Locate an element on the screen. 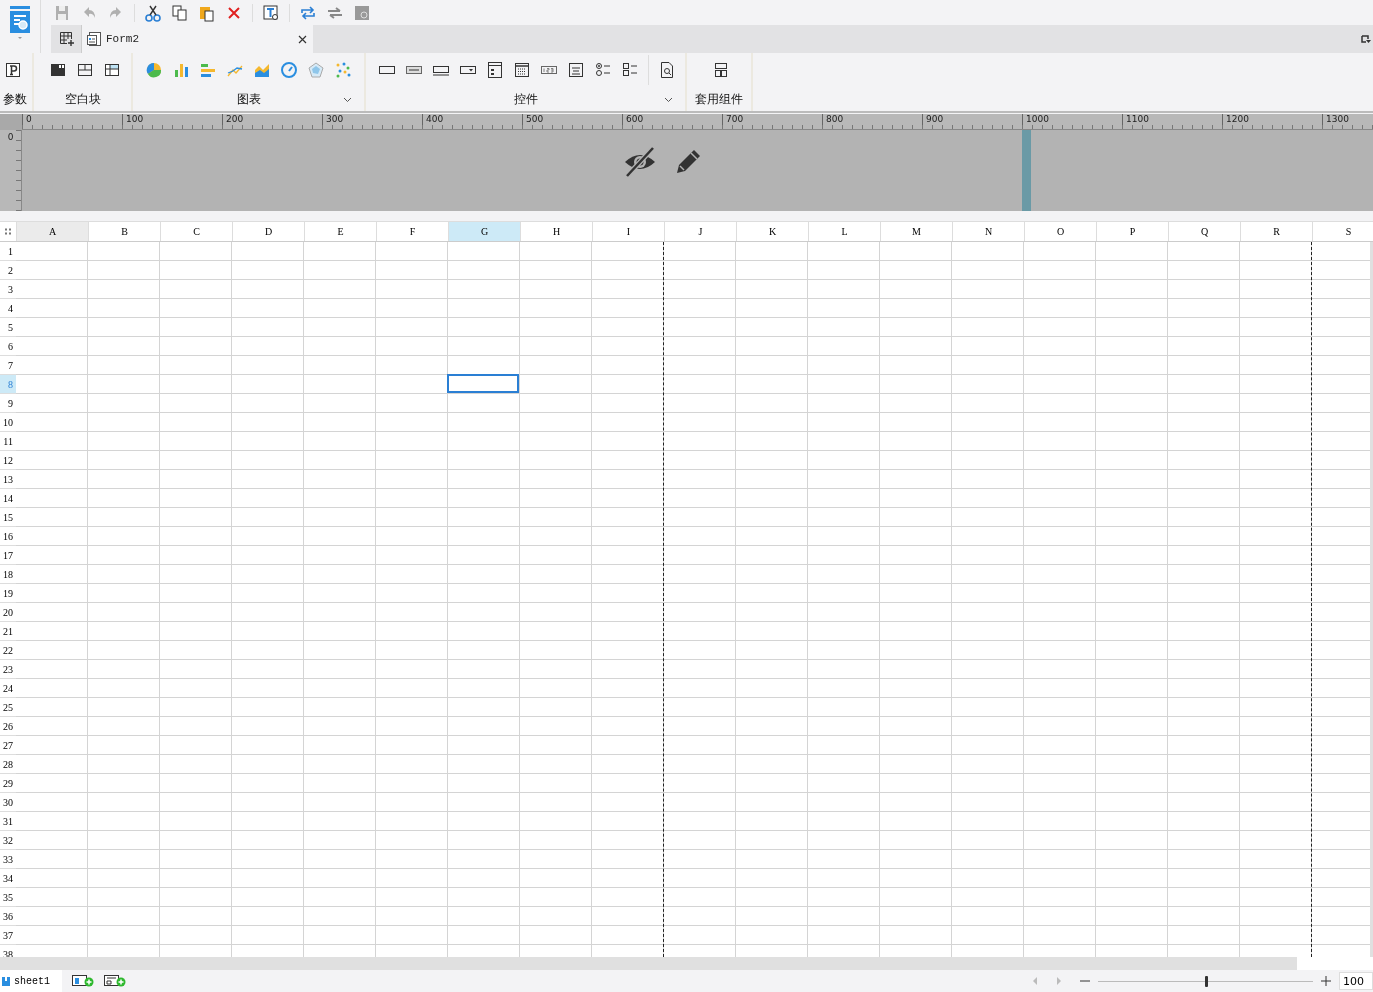  row-header: 32 is located at coordinates (8, 840).